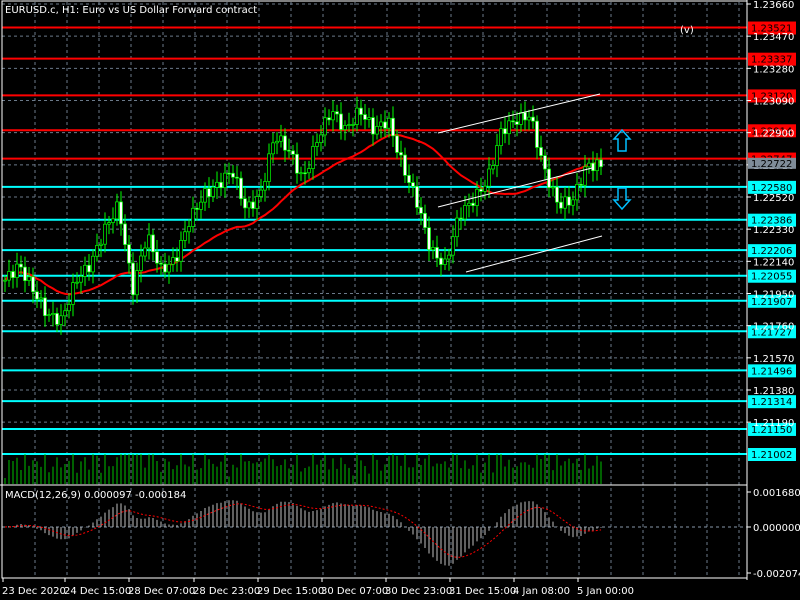  What do you see at coordinates (773, 102) in the screenshot?
I see `price-tick-label: 1.23090` at bounding box center [773, 102].